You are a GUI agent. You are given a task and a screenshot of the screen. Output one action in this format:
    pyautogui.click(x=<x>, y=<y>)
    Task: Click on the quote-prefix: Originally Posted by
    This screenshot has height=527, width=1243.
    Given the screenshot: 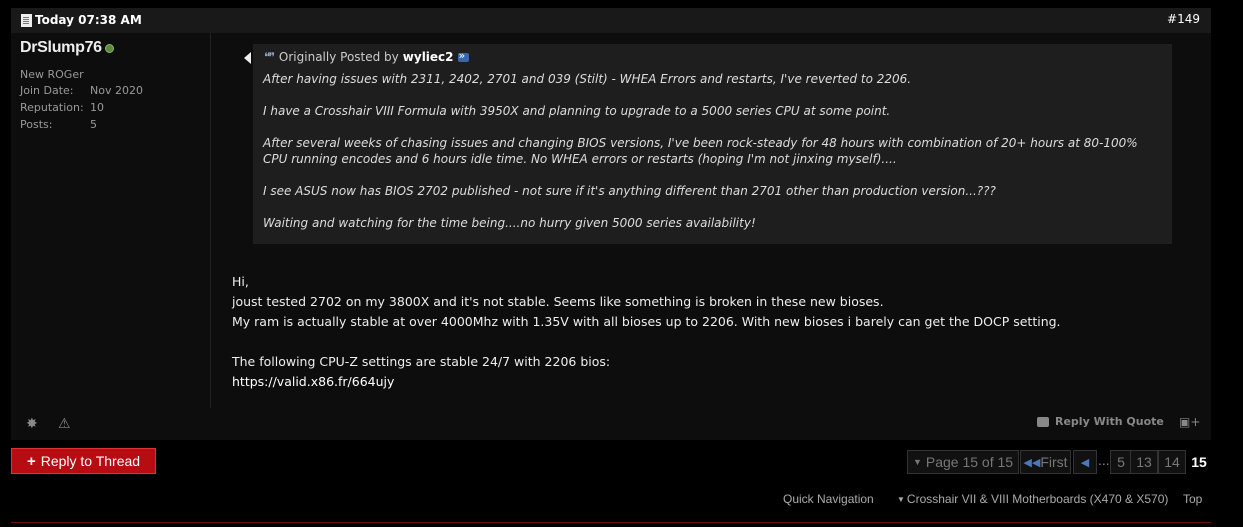 What is the action you would take?
    pyautogui.click(x=338, y=57)
    